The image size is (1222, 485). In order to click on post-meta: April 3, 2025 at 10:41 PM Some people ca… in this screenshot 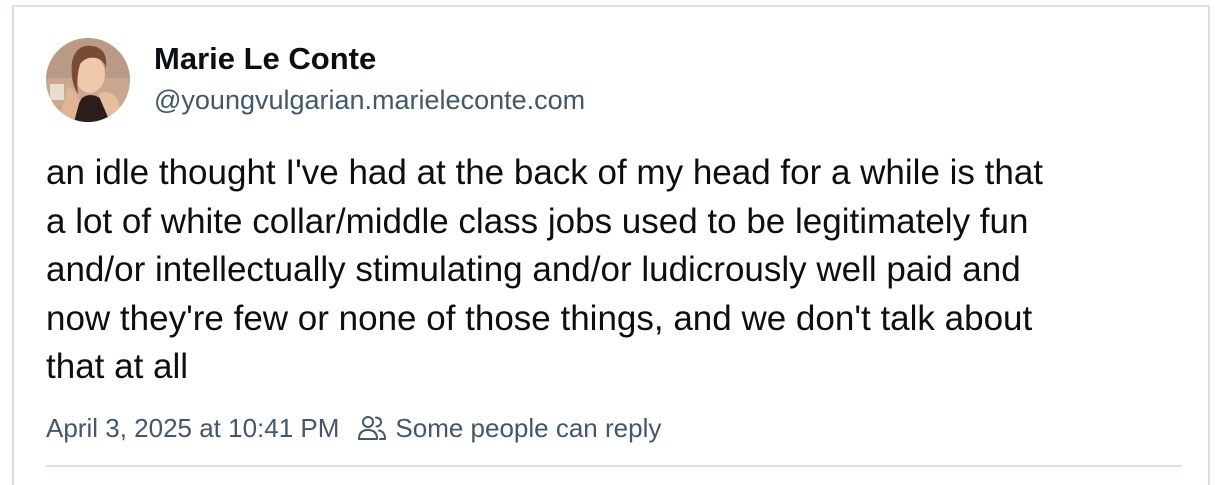, I will do `click(353, 428)`.